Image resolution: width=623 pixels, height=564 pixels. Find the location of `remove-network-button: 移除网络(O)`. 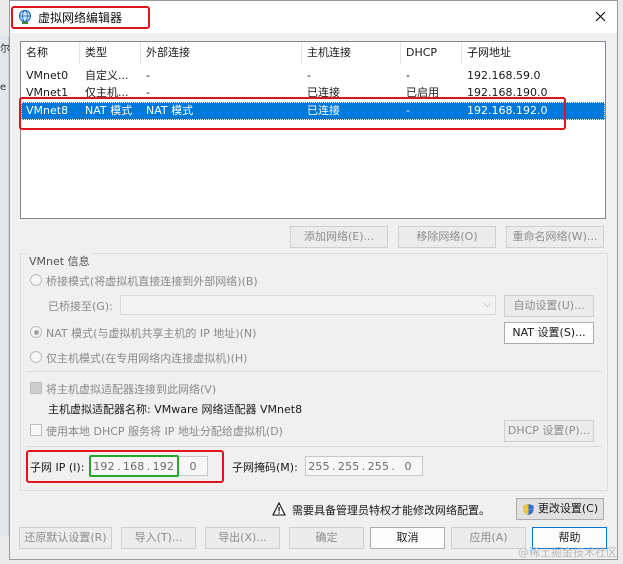

remove-network-button: 移除网络(O) is located at coordinates (447, 237).